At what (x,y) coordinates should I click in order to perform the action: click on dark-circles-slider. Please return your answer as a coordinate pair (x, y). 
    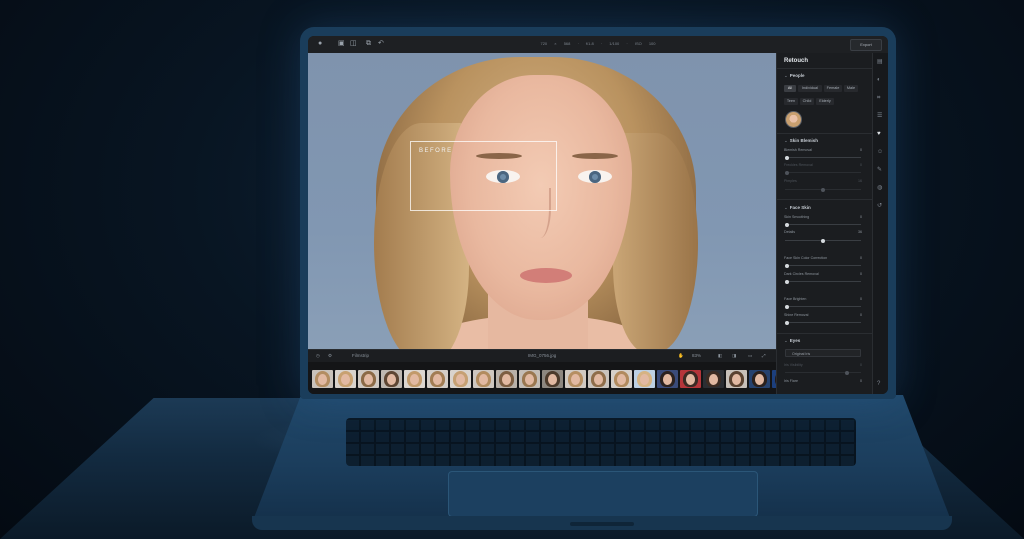
    Looking at the image, I should click on (823, 281).